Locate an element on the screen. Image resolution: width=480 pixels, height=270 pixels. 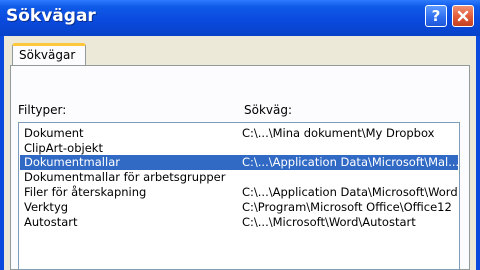
file-type-cell: Autostart is located at coordinates (51, 222).